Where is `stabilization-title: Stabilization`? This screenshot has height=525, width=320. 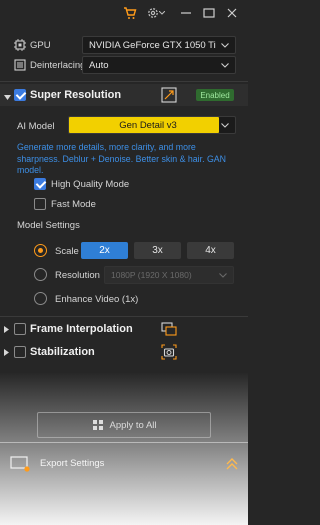 stabilization-title: Stabilization is located at coordinates (62, 352).